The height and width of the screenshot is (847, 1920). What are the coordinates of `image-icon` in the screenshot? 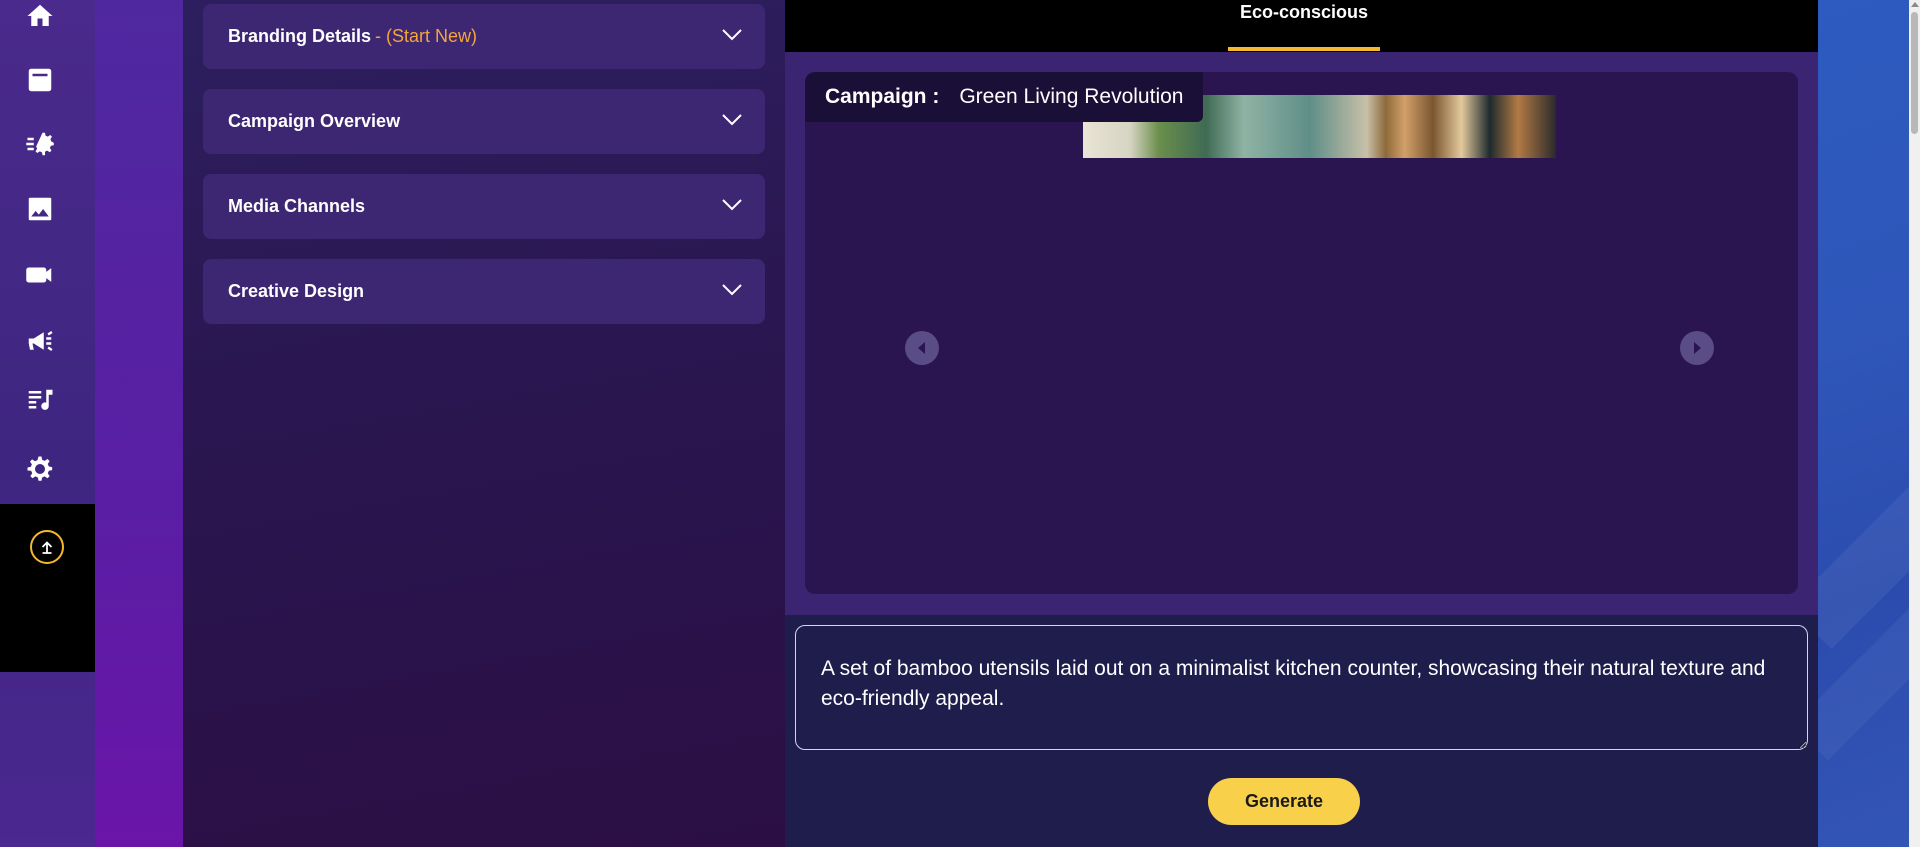 It's located at (40, 209).